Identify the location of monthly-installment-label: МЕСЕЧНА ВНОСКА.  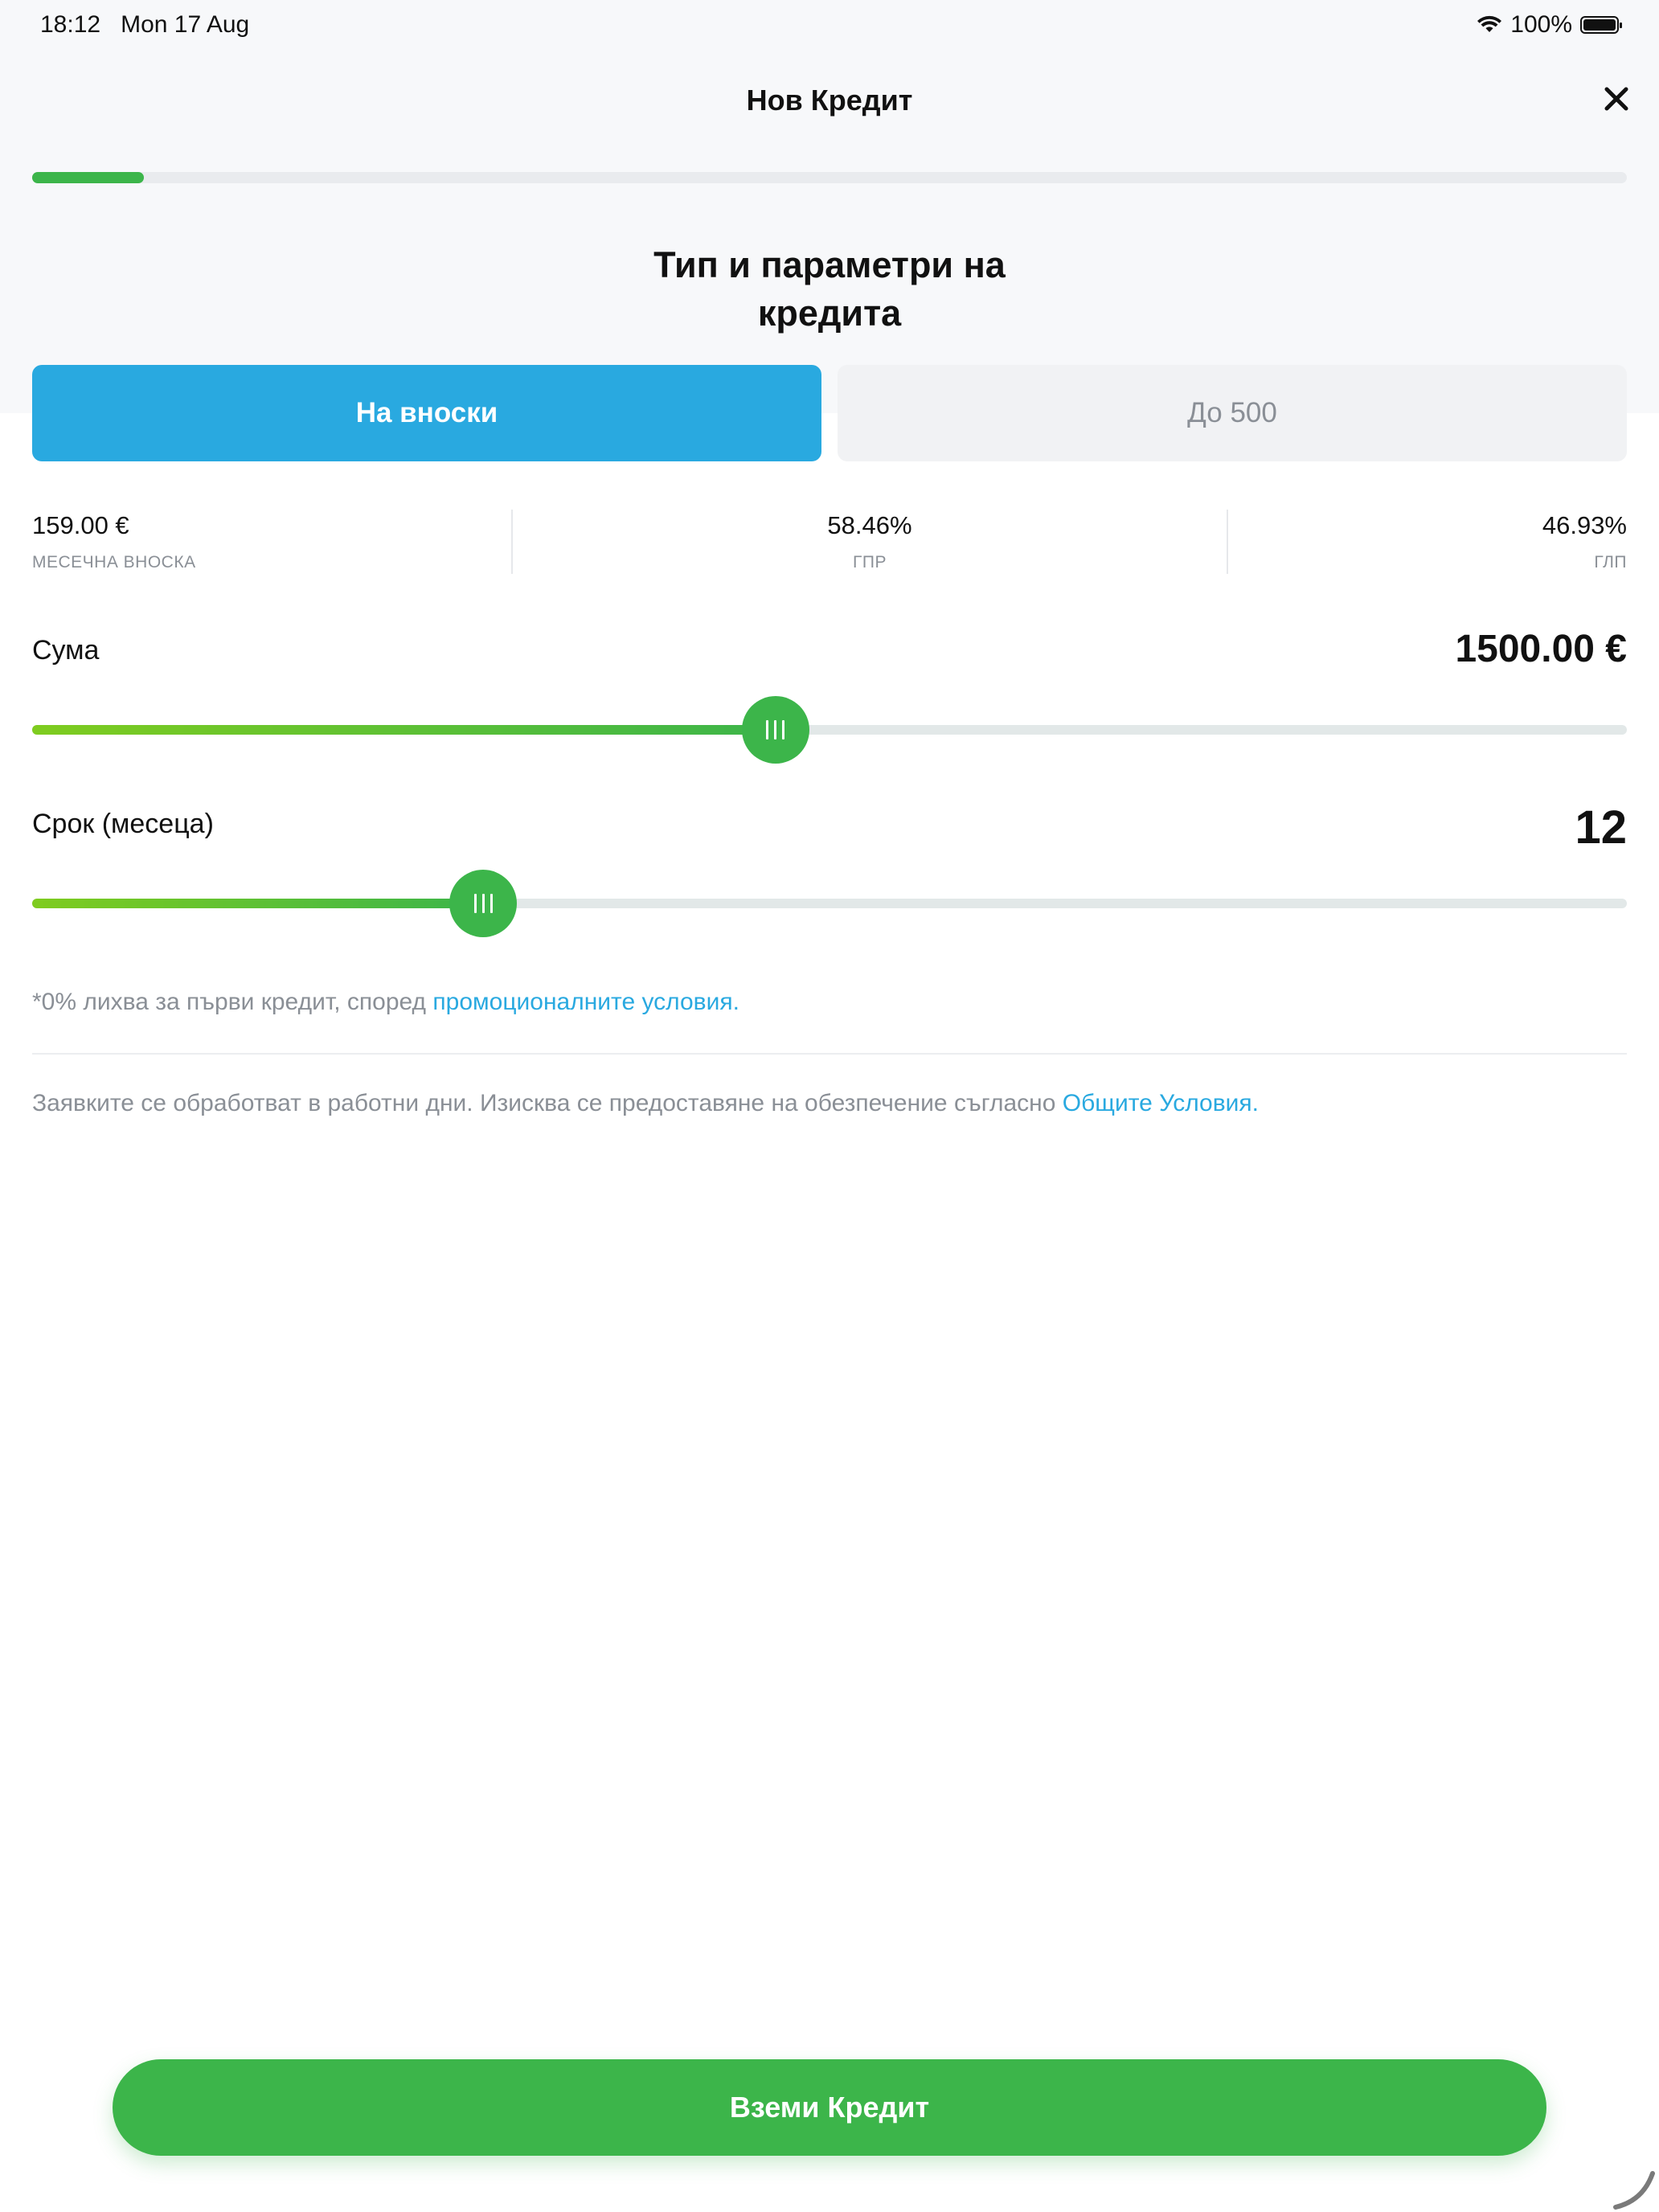
(114, 562).